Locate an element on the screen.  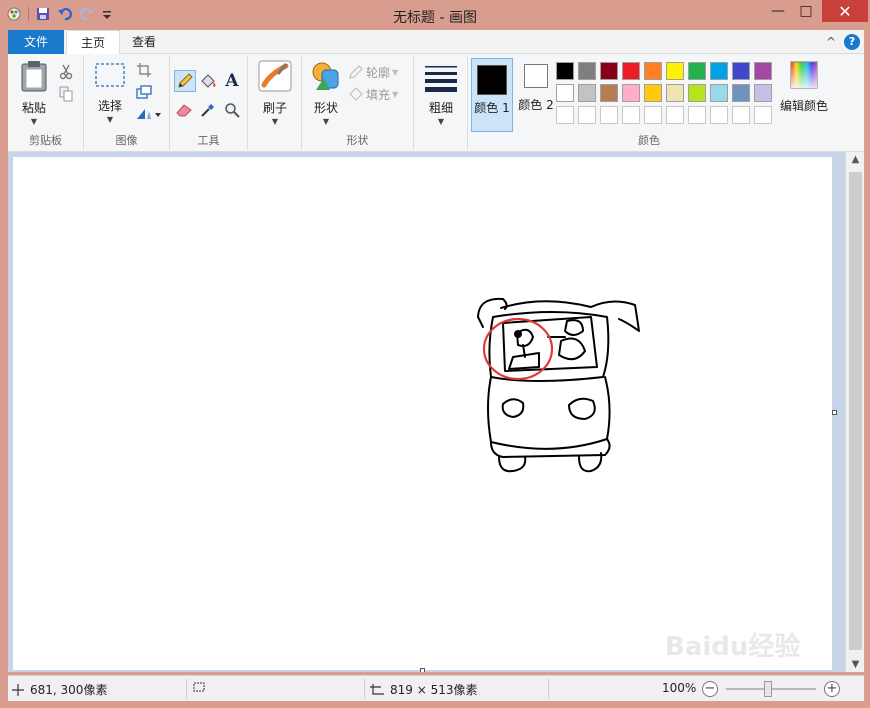
select-dropdown-icon: ▼ is located at coordinates (110, 120).